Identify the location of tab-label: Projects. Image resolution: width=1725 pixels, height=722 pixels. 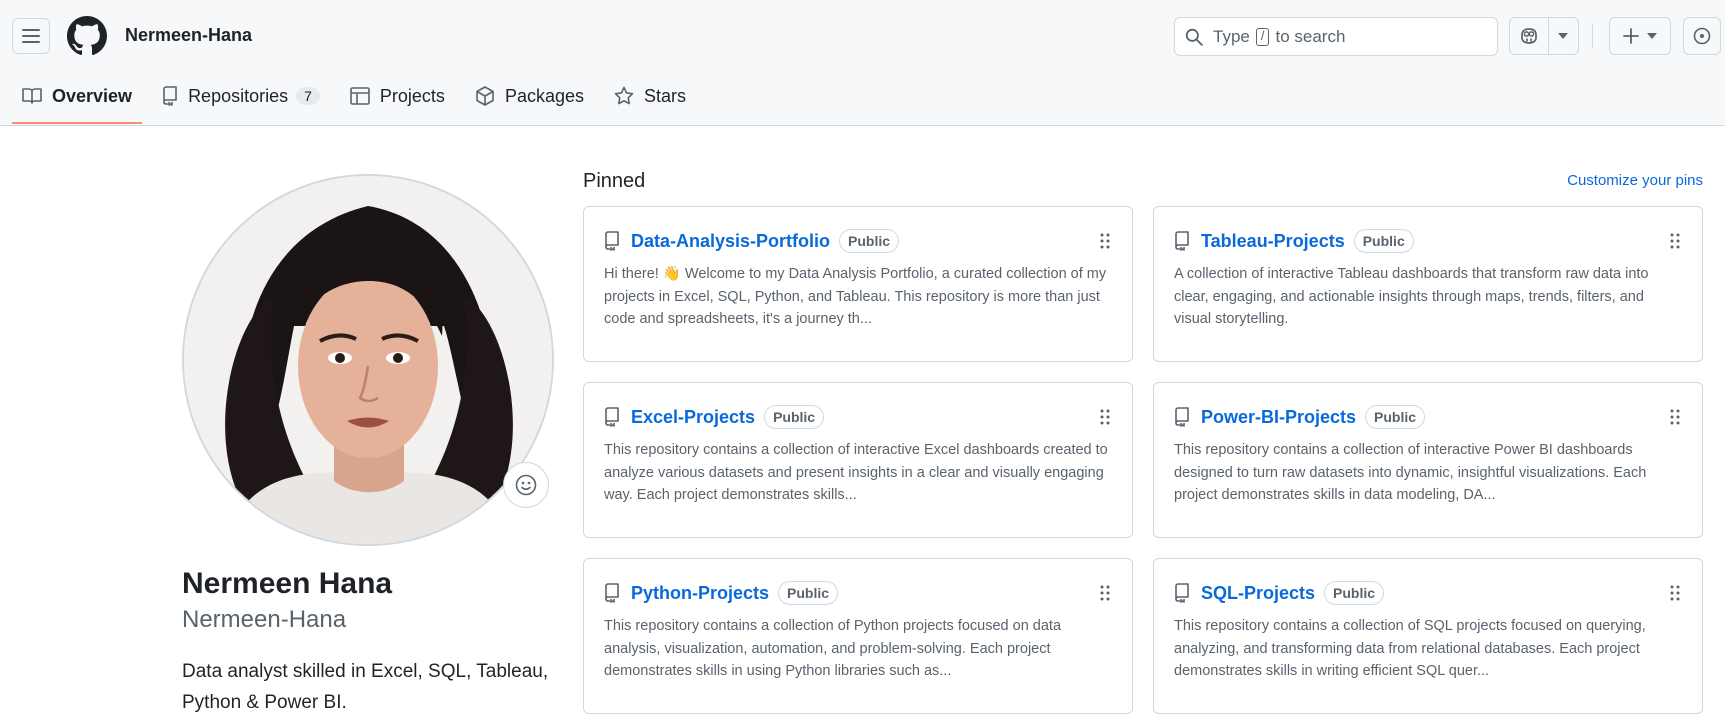
(412, 95).